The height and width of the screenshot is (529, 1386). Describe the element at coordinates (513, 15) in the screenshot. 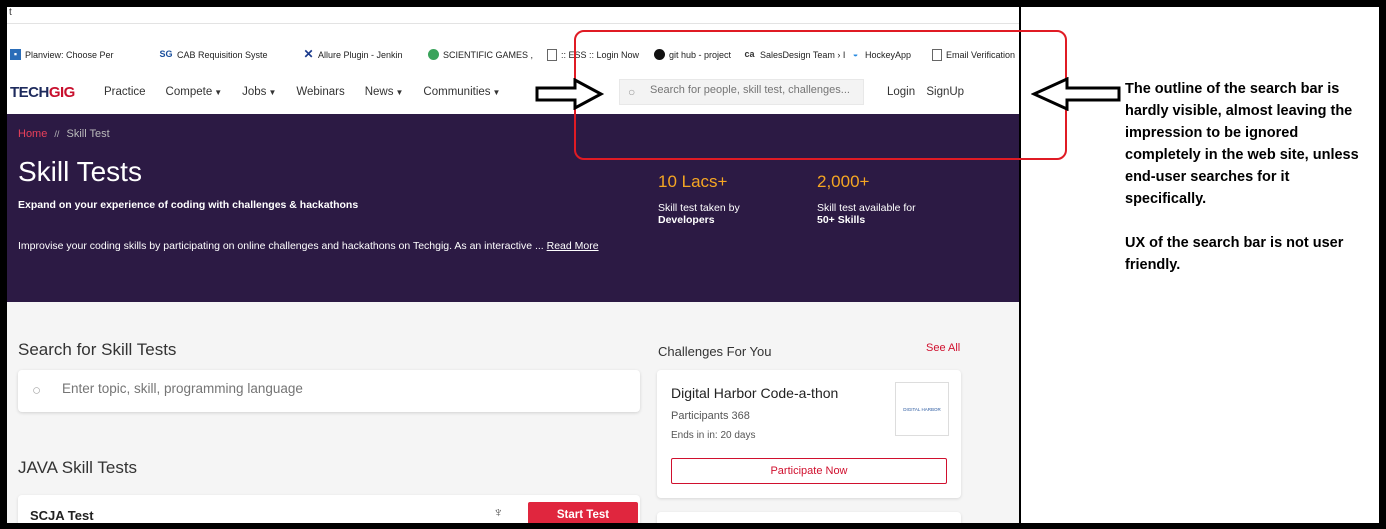

I see `address-bar: t` at that location.